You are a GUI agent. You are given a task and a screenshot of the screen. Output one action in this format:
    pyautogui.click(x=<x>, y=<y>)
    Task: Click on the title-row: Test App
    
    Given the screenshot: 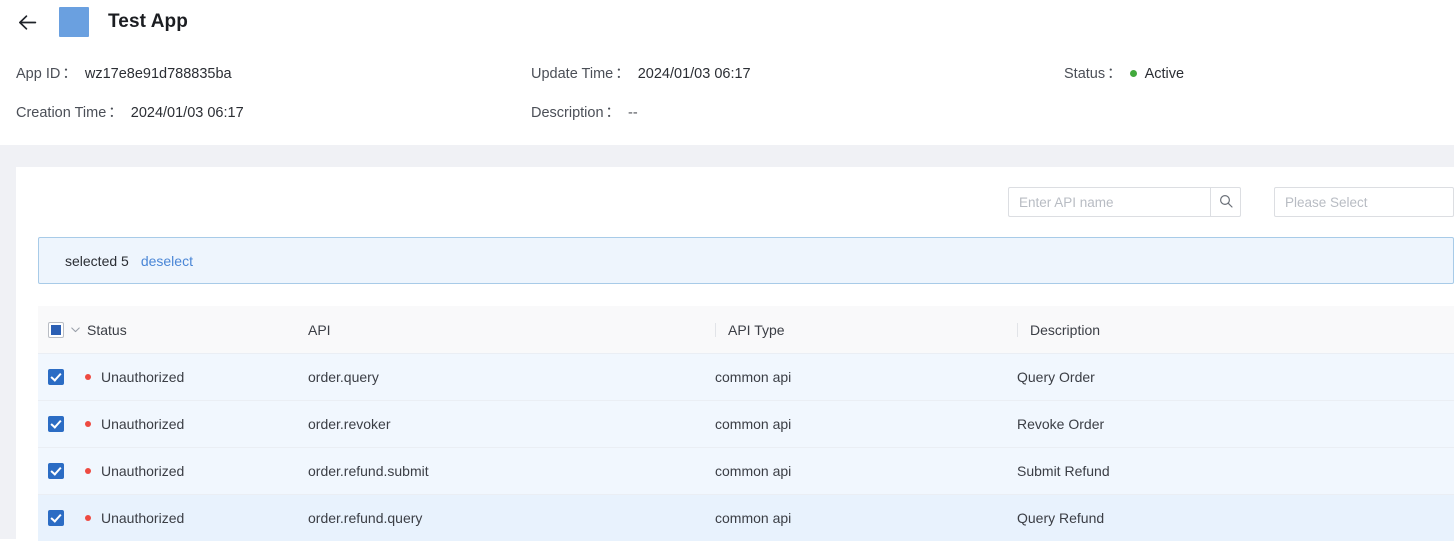 What is the action you would take?
    pyautogui.click(x=727, y=22)
    